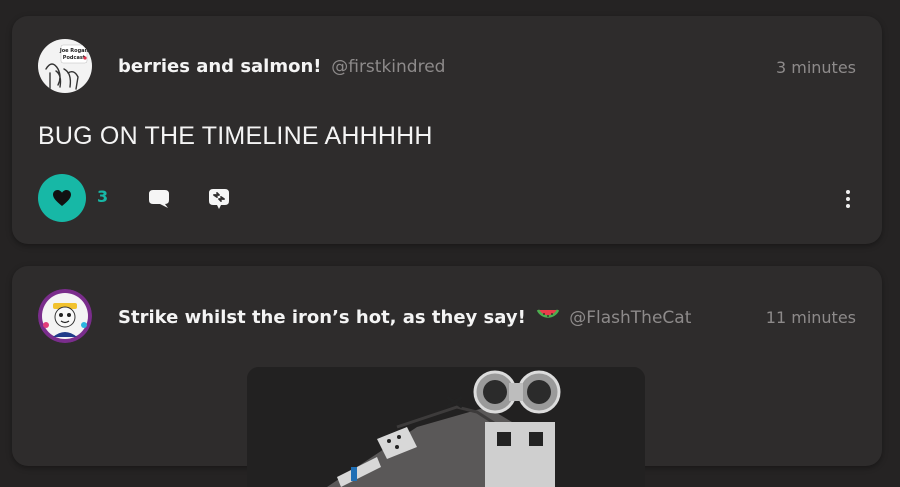  Describe the element at coordinates (74, 51) in the screenshot. I see `svg-text: Joe Rogan` at that location.